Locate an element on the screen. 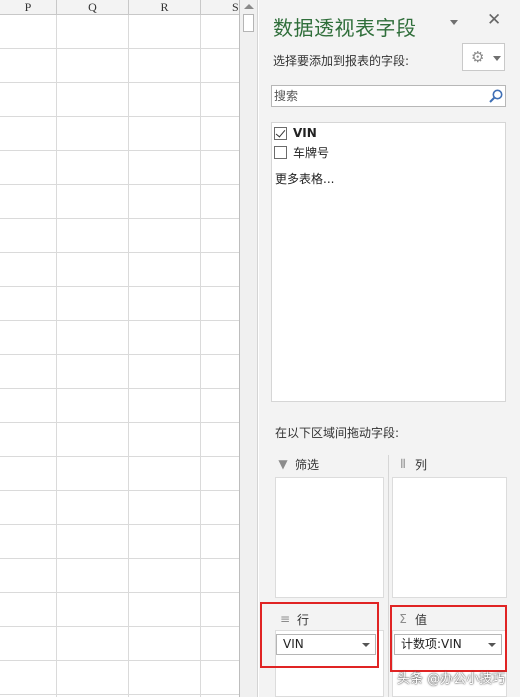 This screenshot has height=697, width=520. filter-area-header: ▼ 筛选 is located at coordinates (298, 464).